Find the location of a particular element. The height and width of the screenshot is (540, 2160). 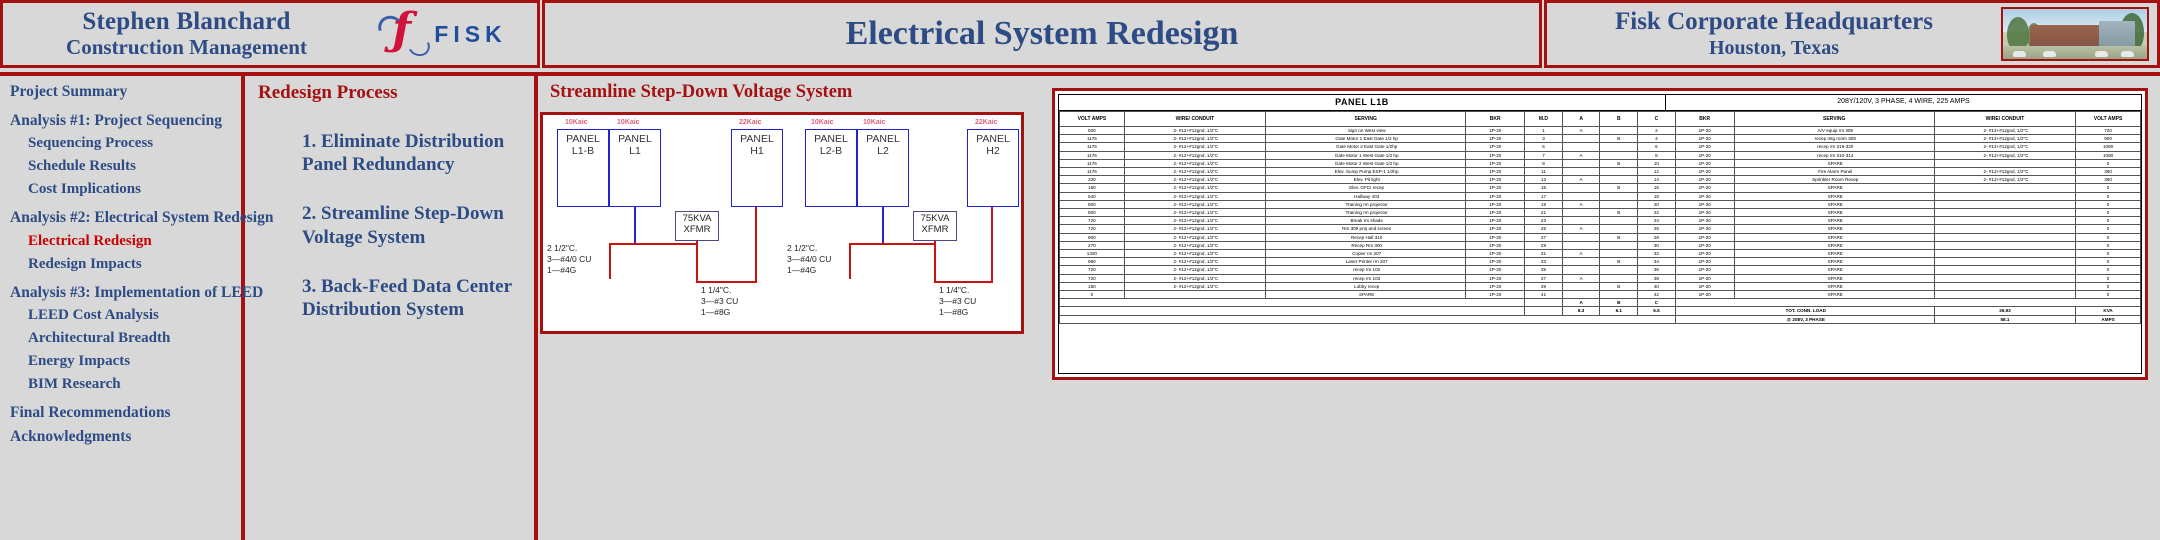

sidebar-item-sequencing-process: Sequencing Process is located at coordinates (125, 143).